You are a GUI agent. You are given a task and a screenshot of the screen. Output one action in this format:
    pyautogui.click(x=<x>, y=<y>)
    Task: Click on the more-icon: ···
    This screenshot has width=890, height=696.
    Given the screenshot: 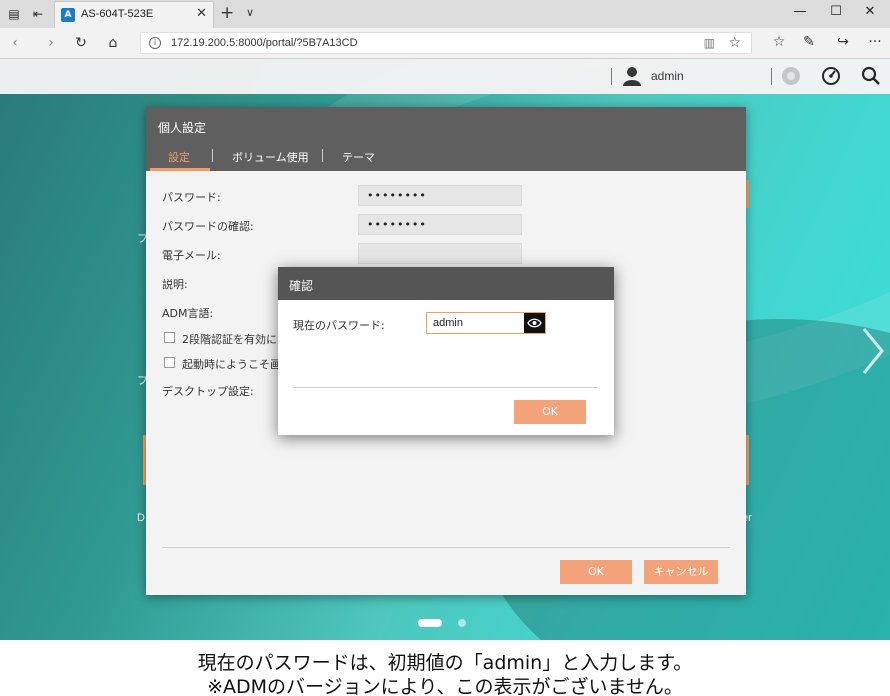 What is the action you would take?
    pyautogui.click(x=875, y=42)
    